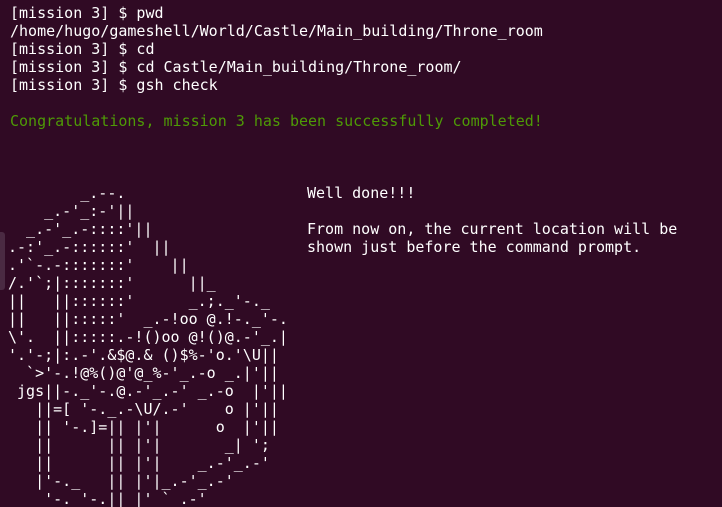 Image resolution: width=722 pixels, height=507 pixels. I want to click on scrollbar-handle, so click(2, 261).